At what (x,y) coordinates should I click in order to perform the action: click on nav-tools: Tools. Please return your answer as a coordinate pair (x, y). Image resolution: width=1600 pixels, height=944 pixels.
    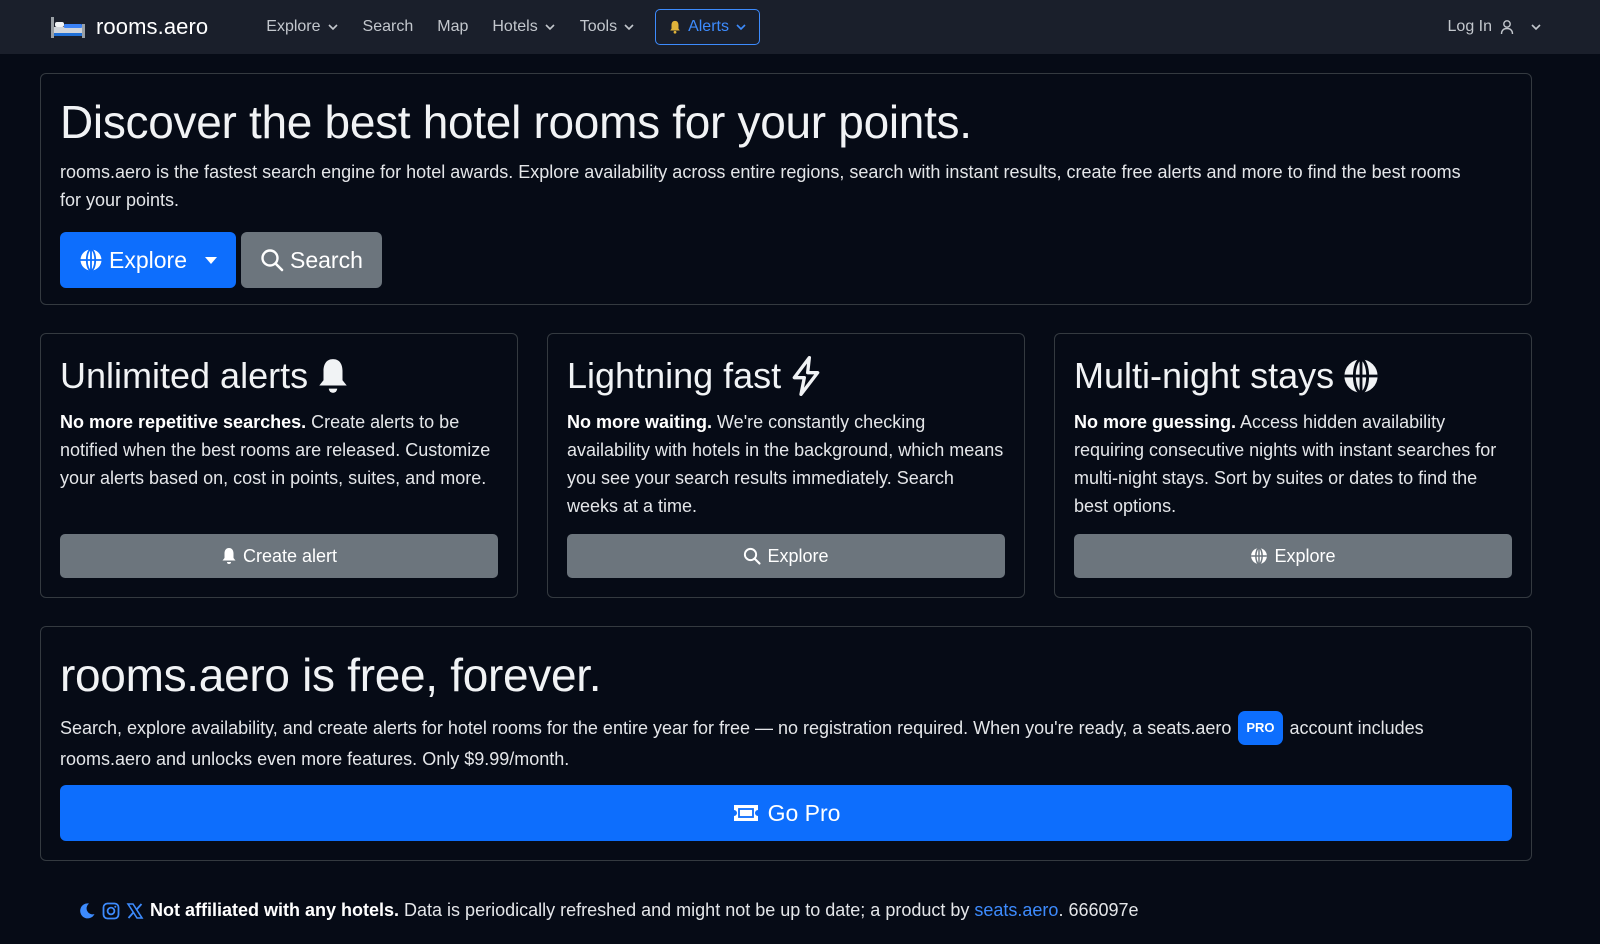
    Looking at the image, I should click on (607, 27).